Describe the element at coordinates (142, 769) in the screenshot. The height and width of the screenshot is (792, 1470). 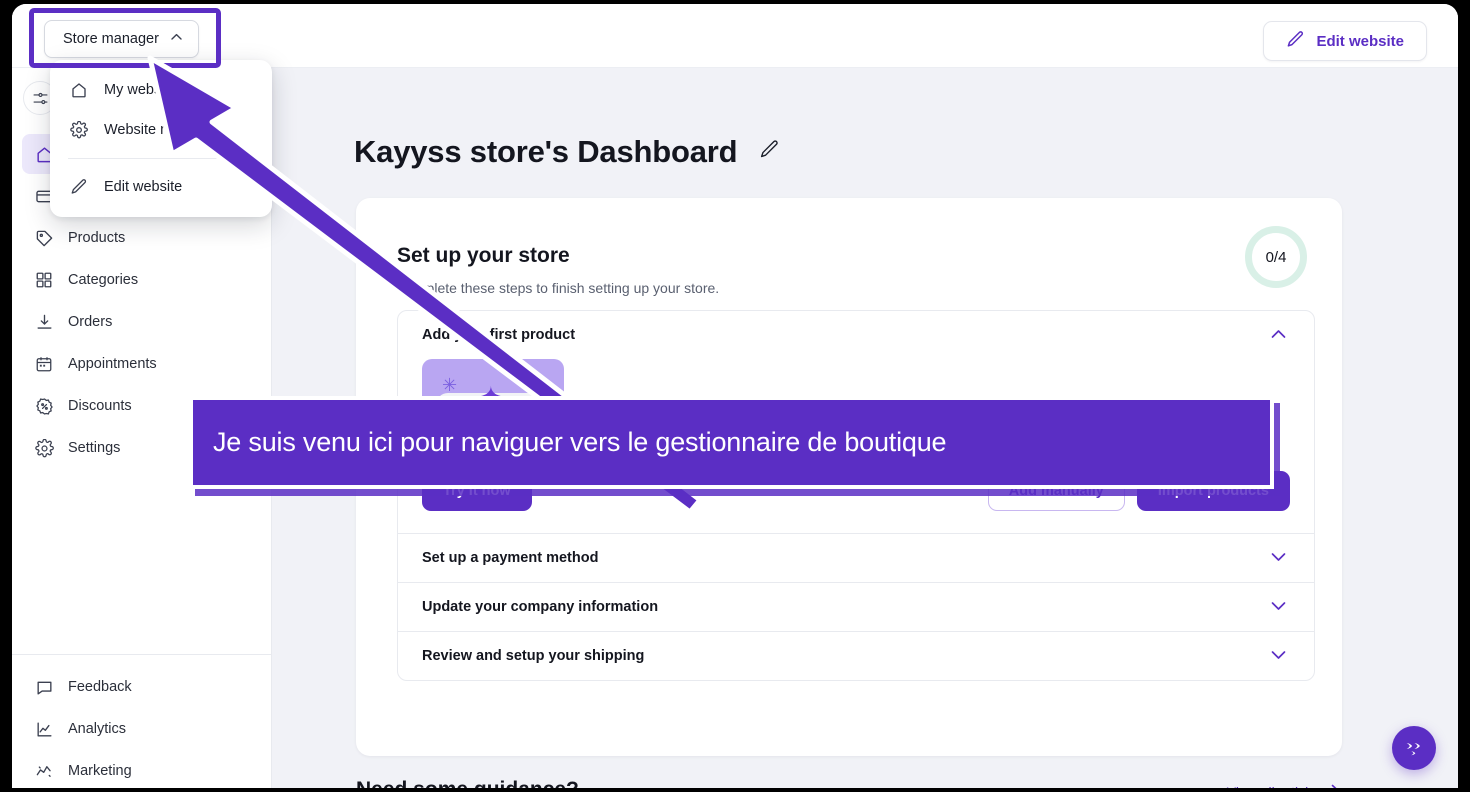
I see `sidebar-item-marketing: Marketing` at that location.